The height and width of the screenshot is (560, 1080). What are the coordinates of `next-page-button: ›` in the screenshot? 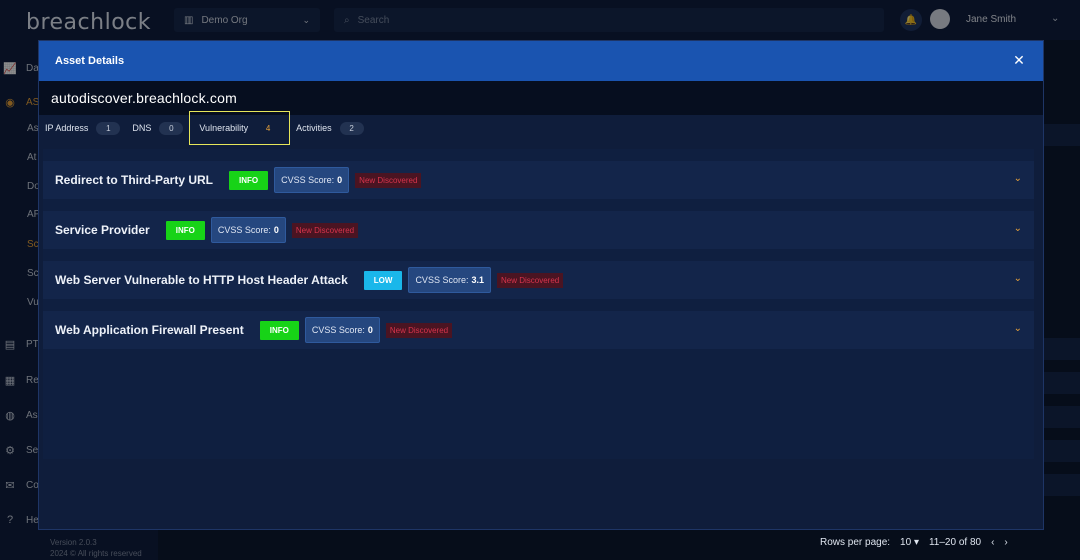 It's located at (1005, 542).